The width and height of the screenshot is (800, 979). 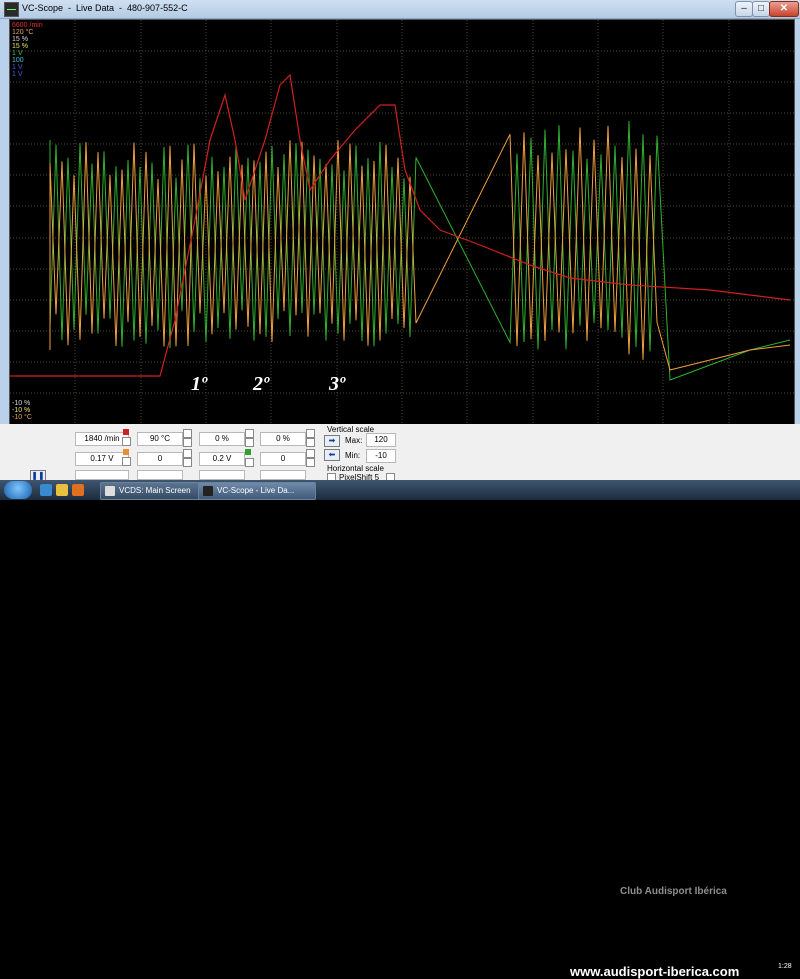 I want to click on arrow-left-icon: ⬅, so click(x=332, y=454).